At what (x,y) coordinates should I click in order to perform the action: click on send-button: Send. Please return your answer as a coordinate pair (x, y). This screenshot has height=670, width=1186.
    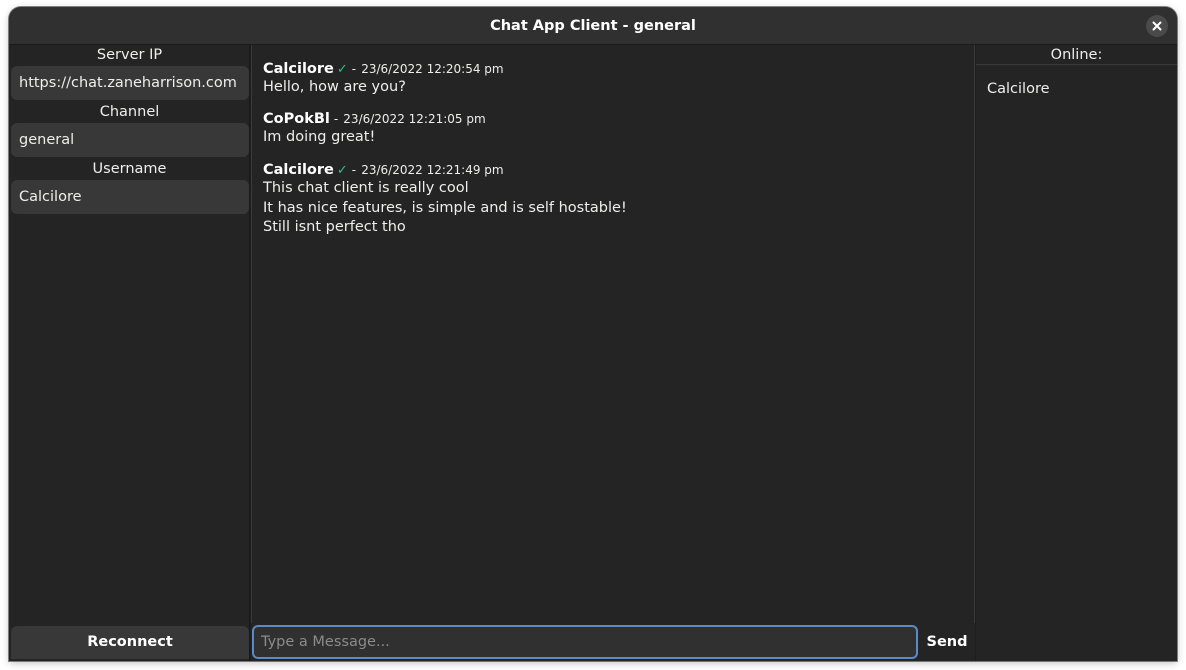
    Looking at the image, I should click on (947, 642).